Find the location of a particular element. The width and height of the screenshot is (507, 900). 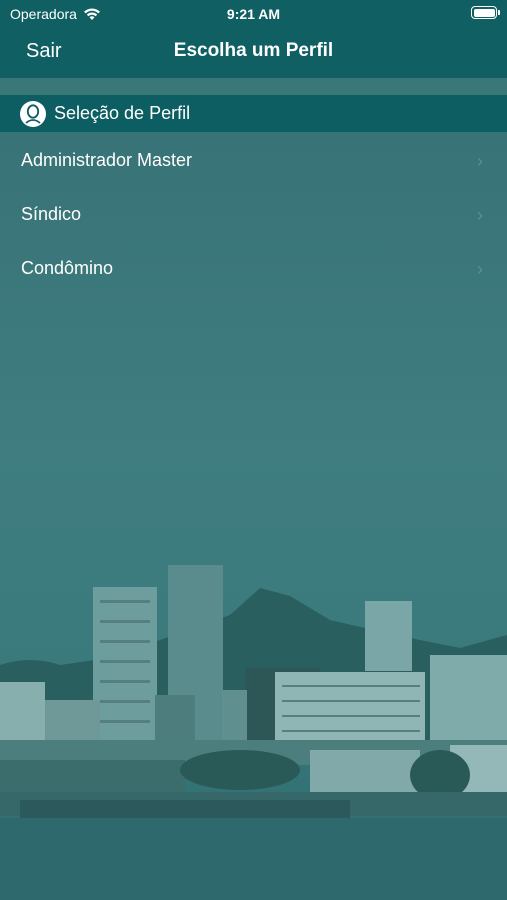

status-bar: Operadora 9:21 AM is located at coordinates (253, 14).